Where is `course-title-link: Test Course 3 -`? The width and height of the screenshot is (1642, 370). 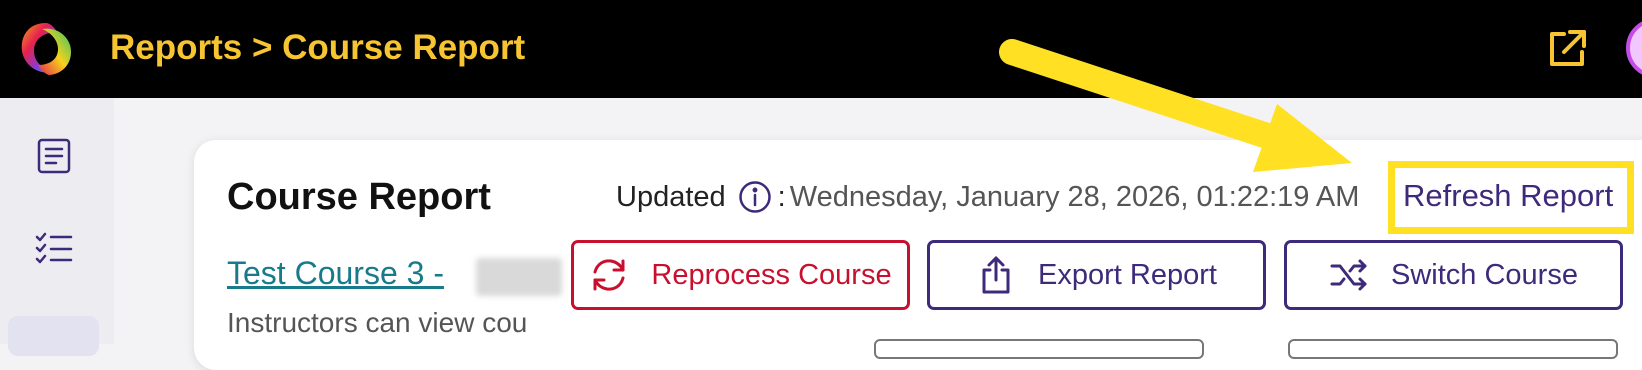
course-title-link: Test Course 3 - is located at coordinates (335, 273).